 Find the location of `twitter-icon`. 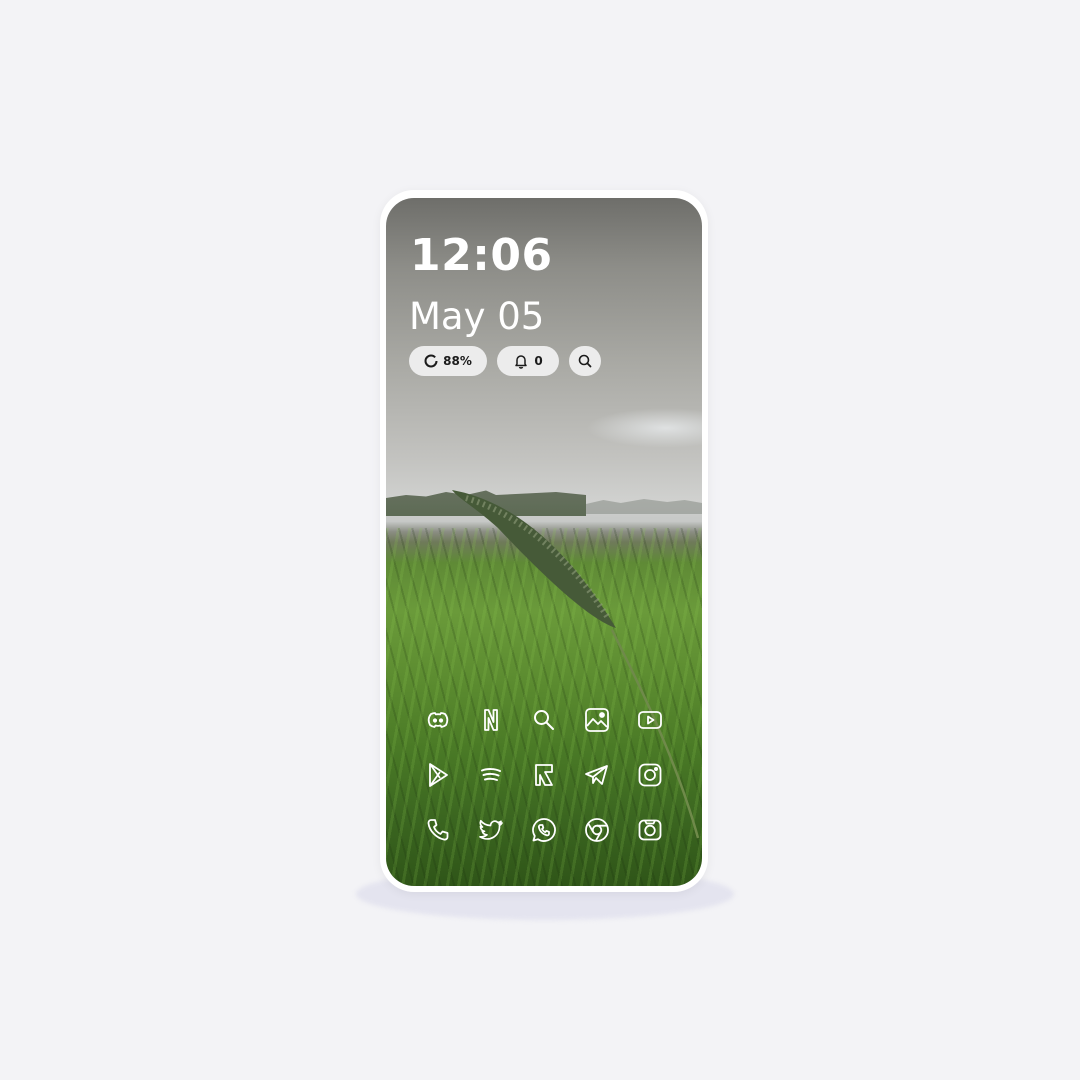

twitter-icon is located at coordinates (491, 829).